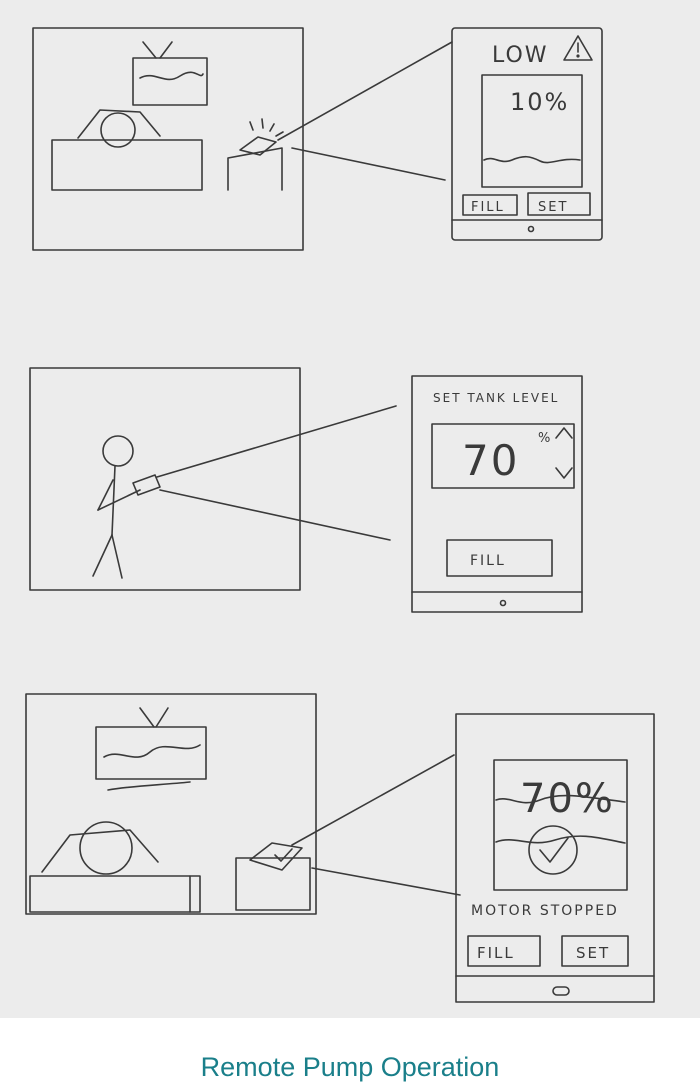  I want to click on phone-screen-2: SET TANK LEVEL 70 % FILL, so click(497, 494).